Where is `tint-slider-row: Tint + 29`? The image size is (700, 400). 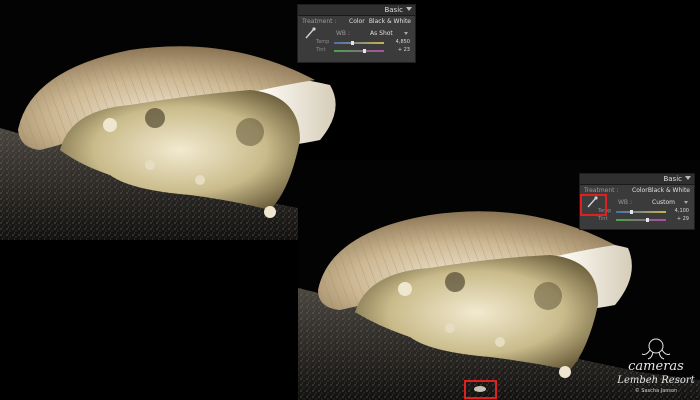
tint-slider-row: Tint + 29 is located at coordinates (637, 220).